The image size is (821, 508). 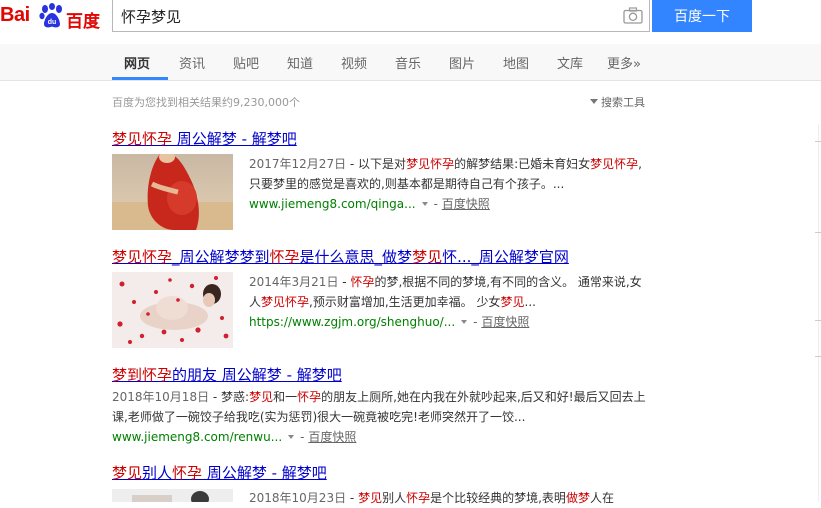 What do you see at coordinates (298, 164) in the screenshot?
I see `result-date: 2017年12月27日` at bounding box center [298, 164].